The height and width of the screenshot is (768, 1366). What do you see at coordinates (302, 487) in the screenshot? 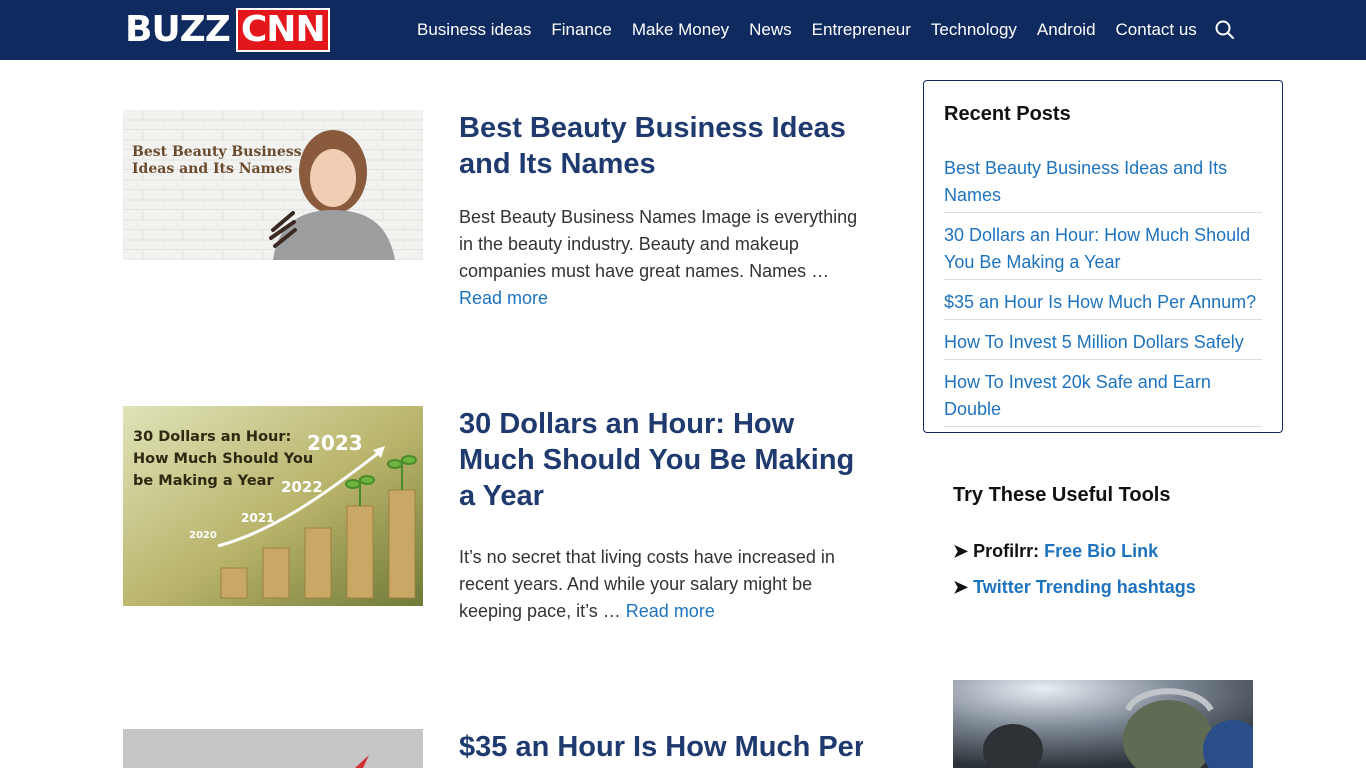
I see `thumbnail-year-2022: 2022` at bounding box center [302, 487].